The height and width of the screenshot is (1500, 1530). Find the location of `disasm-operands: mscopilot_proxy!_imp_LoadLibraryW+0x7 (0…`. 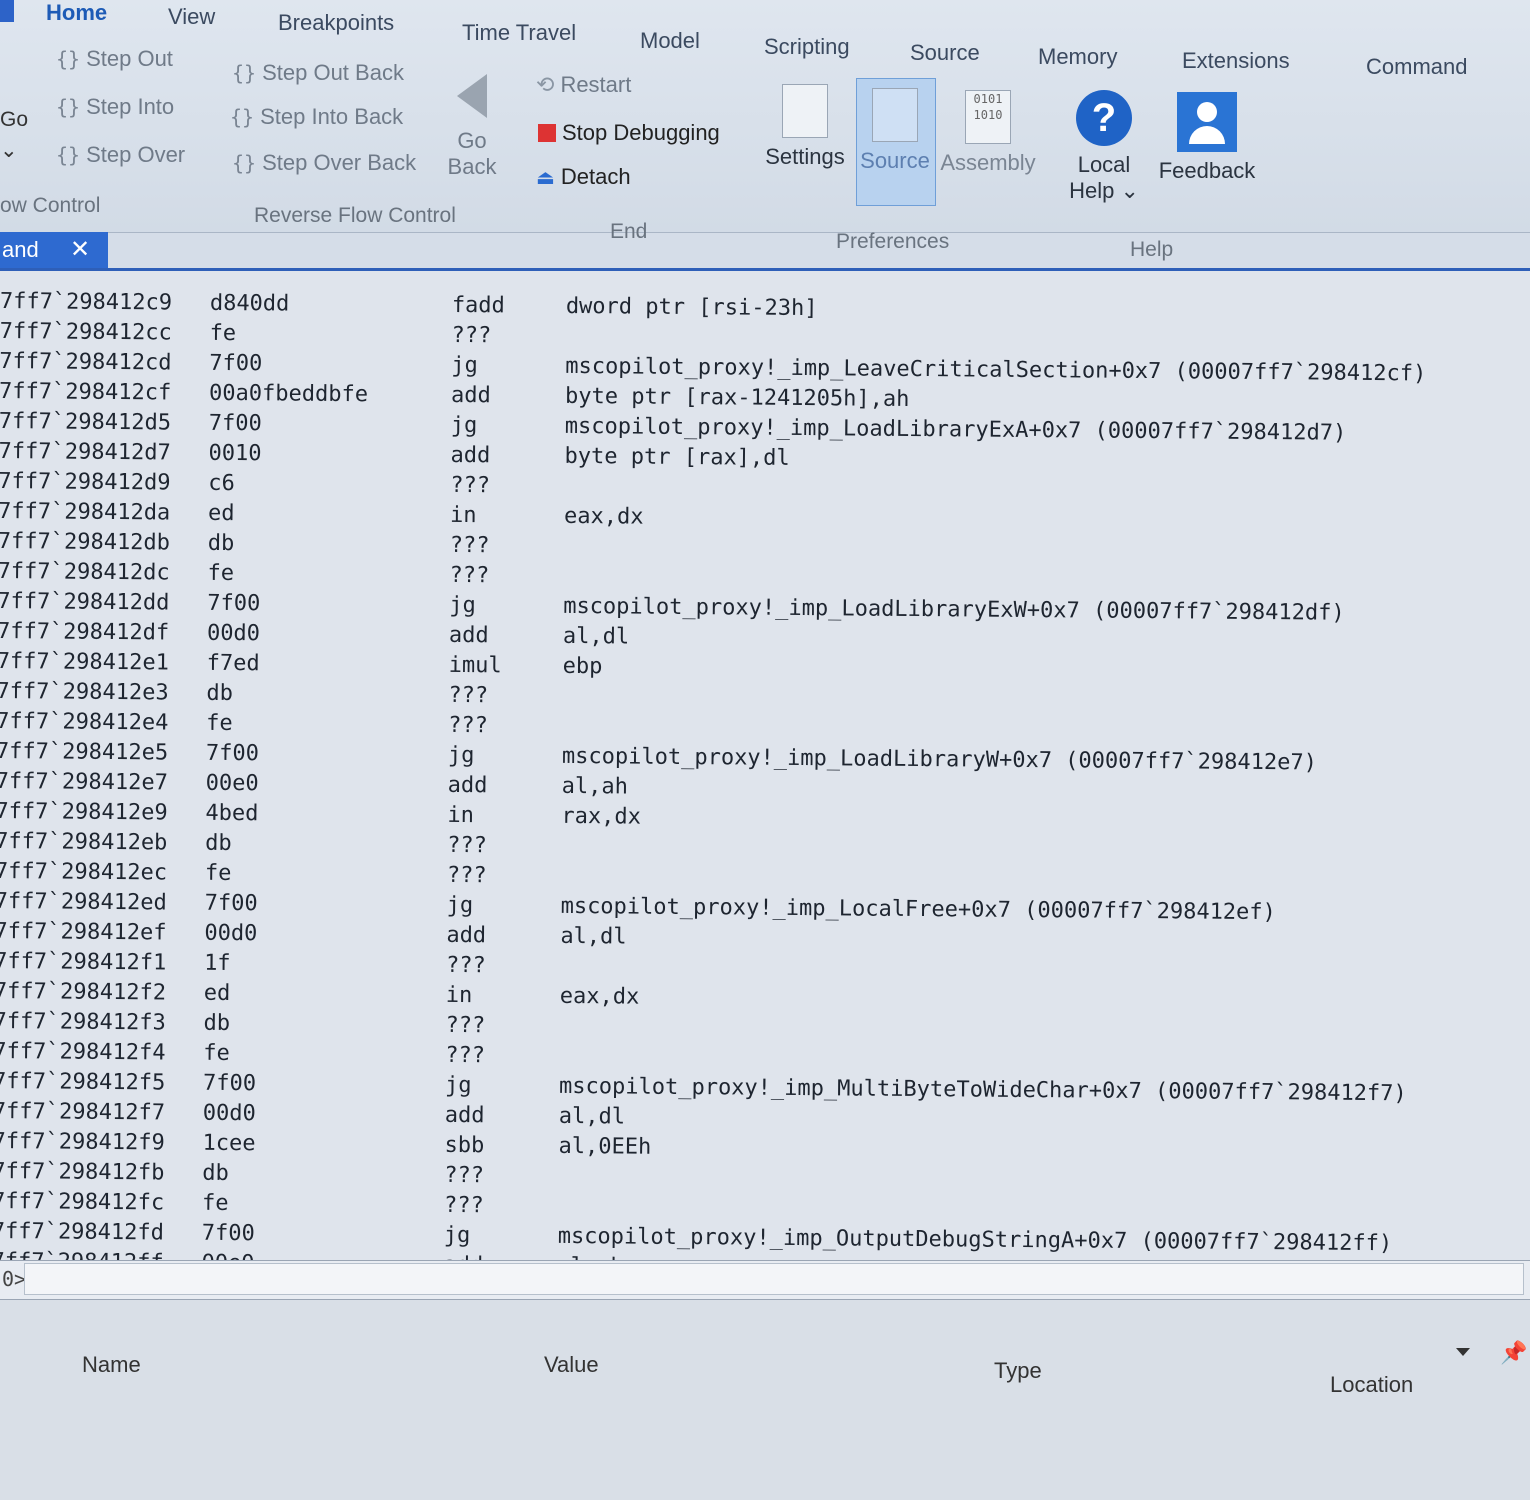

disasm-operands: mscopilot_proxy!_imp_LoadLibraryW+0x7 (0… is located at coordinates (939, 759).